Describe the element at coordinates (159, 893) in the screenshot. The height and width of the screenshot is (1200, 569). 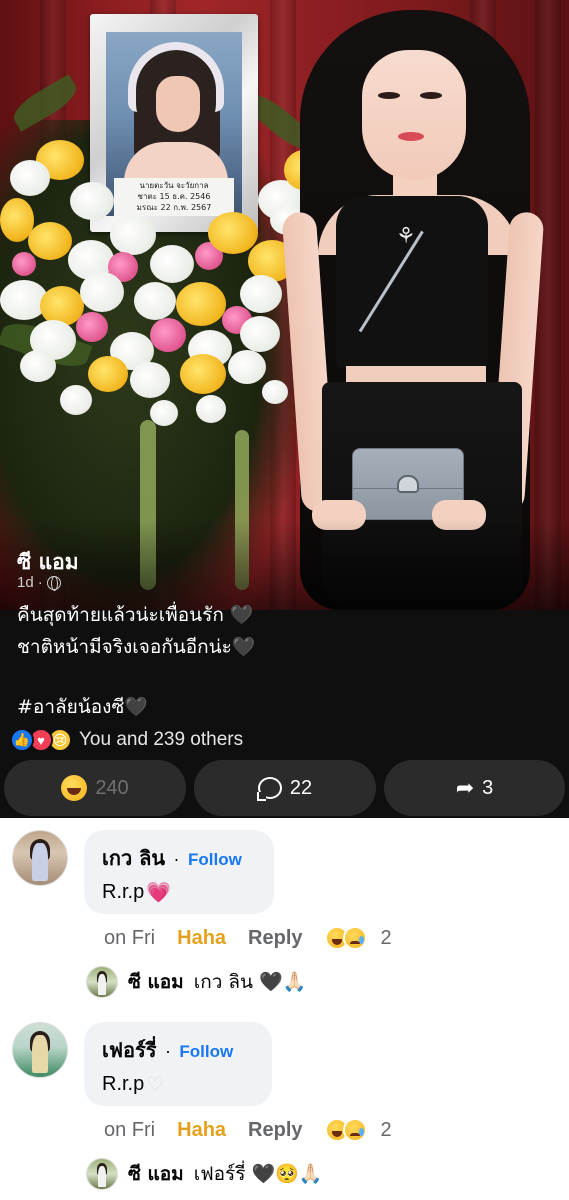
I see `pink-heart-icon: 💗` at that location.